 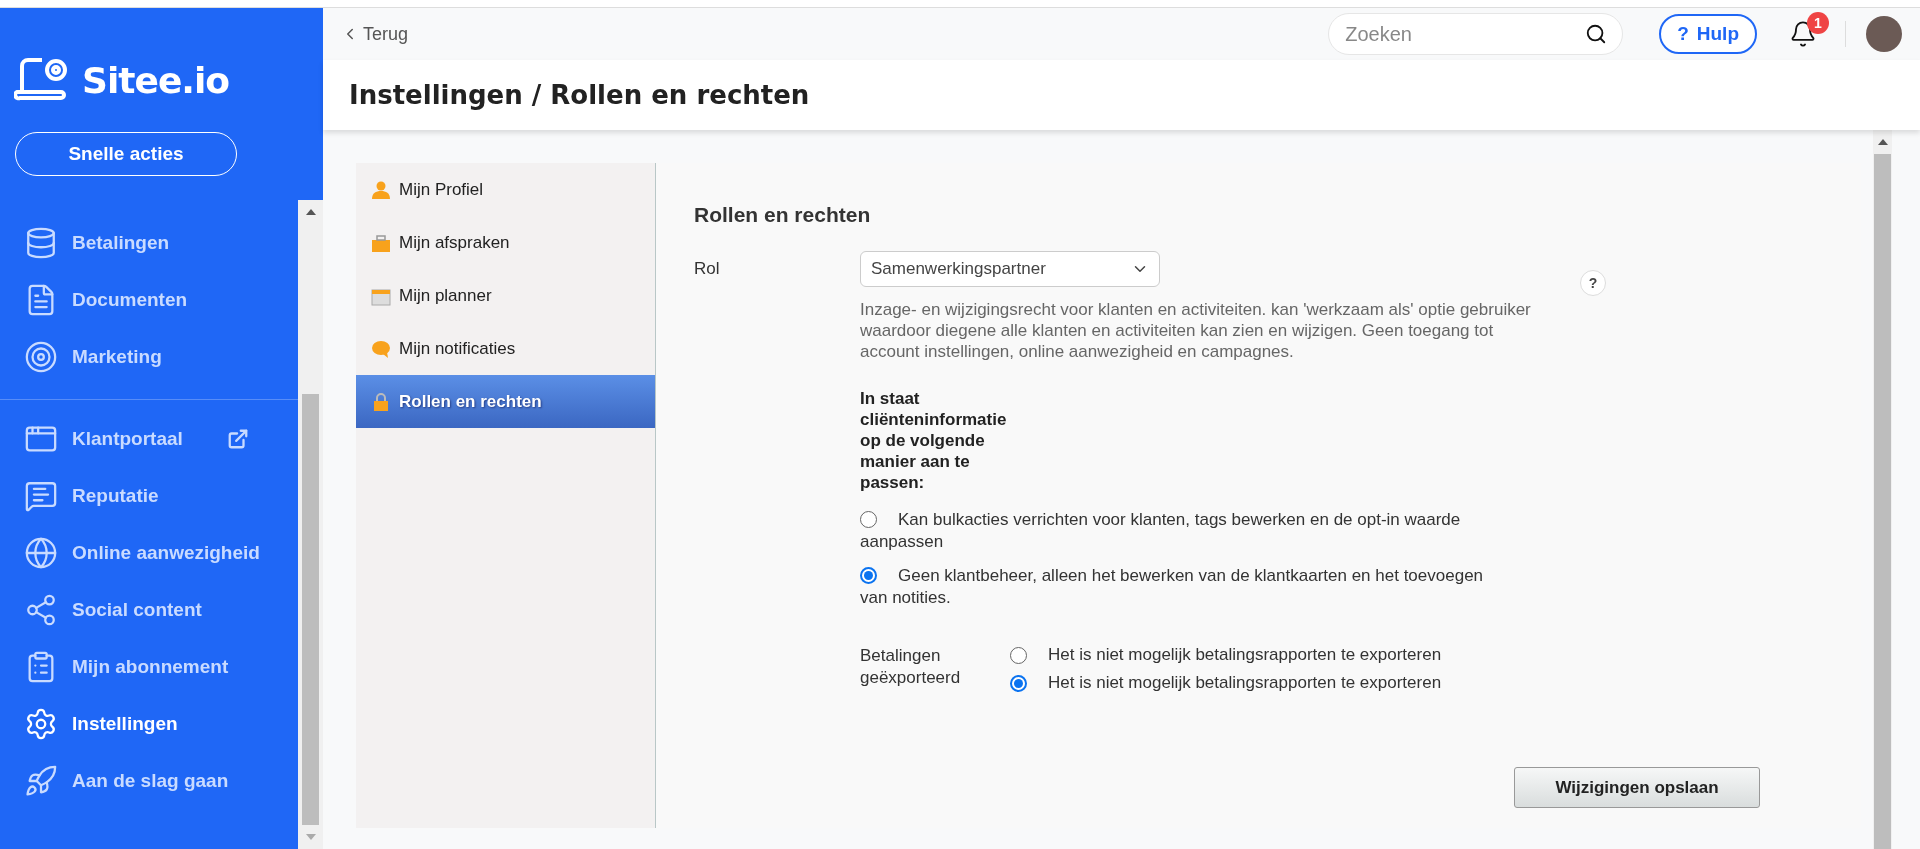 I want to click on help-icon: ?, so click(x=1593, y=283).